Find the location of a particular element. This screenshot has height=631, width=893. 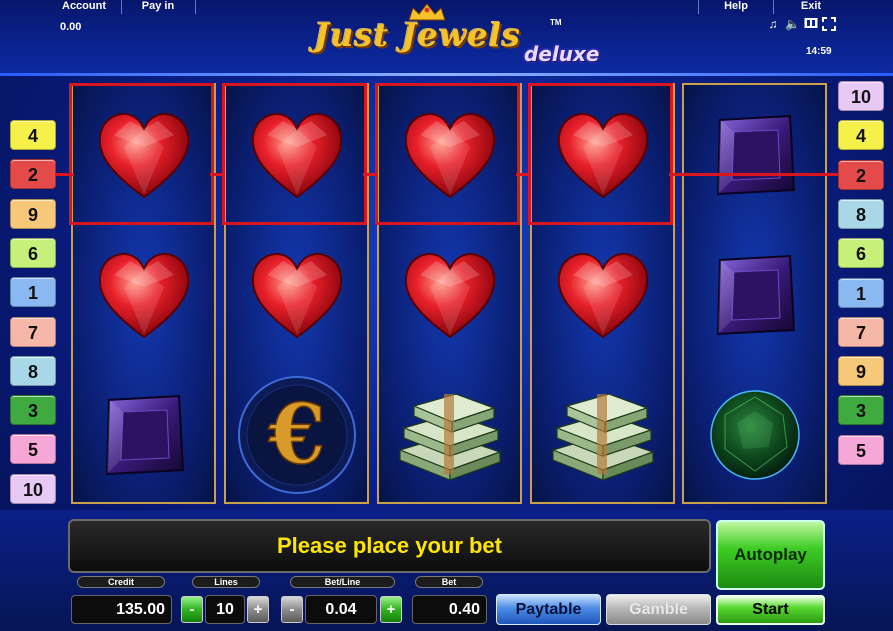

message-text: Please place your bet is located at coordinates (389, 545).